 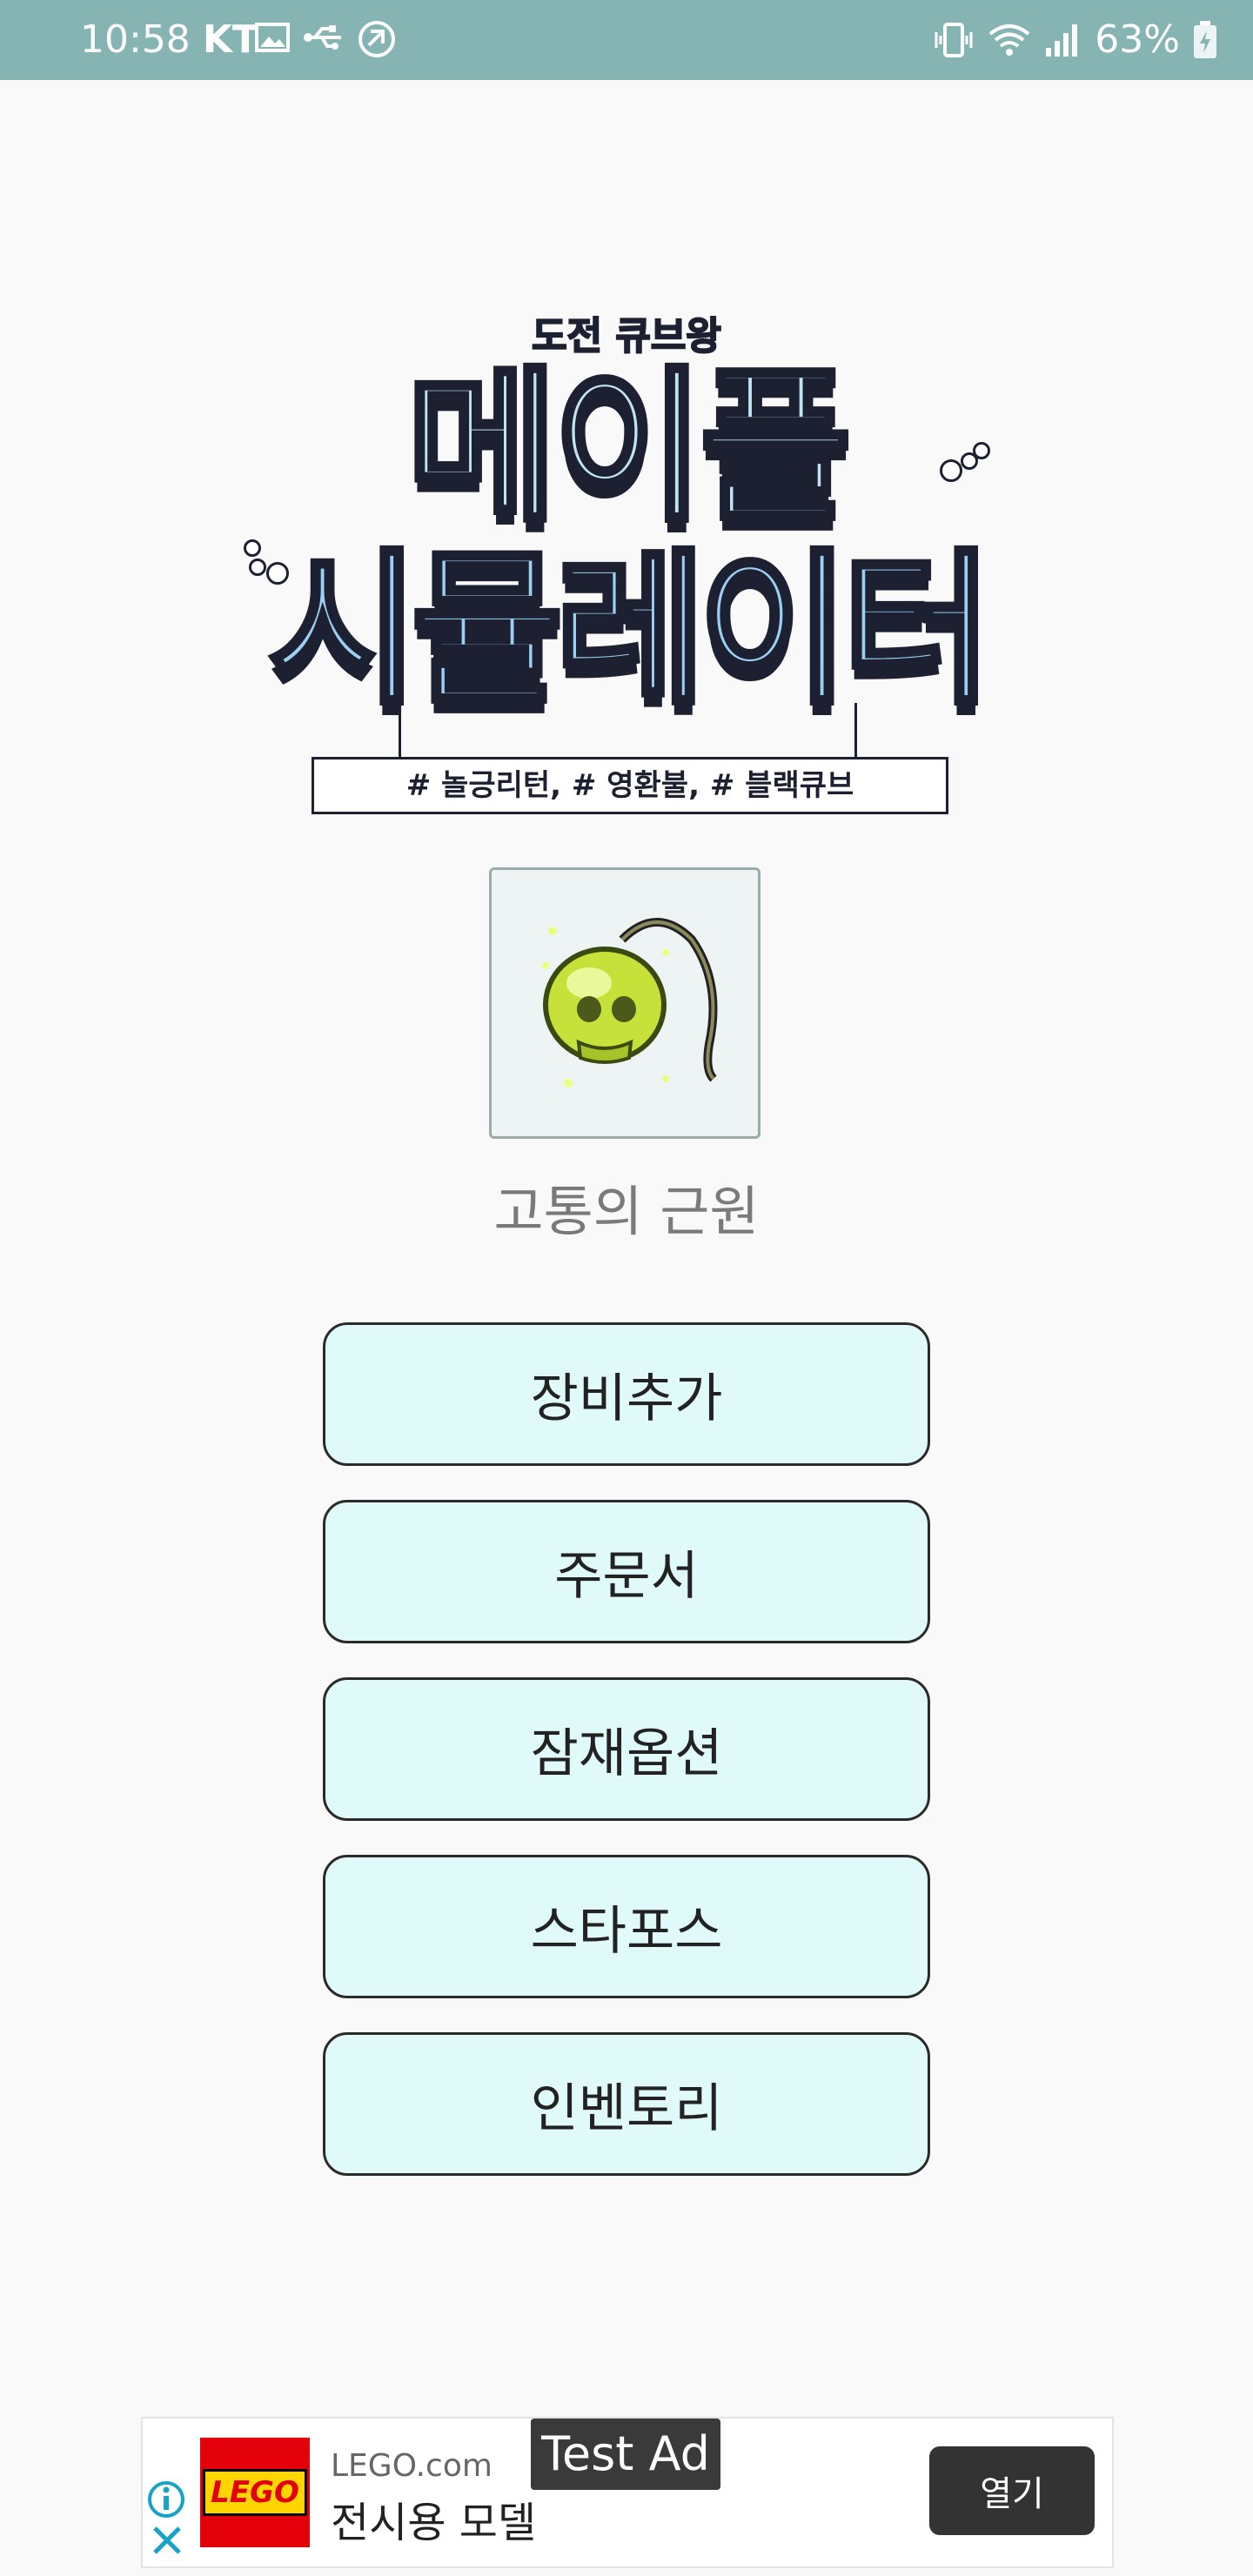 What do you see at coordinates (626, 1211) in the screenshot?
I see `item-name: 고통의 근원` at bounding box center [626, 1211].